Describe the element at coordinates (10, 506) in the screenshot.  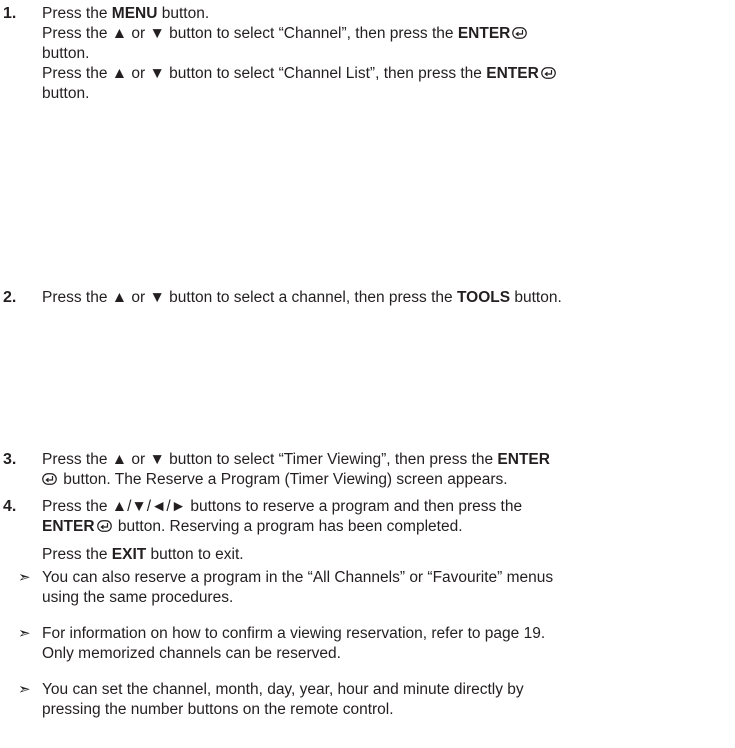
I see `step-number: 4.` at that location.